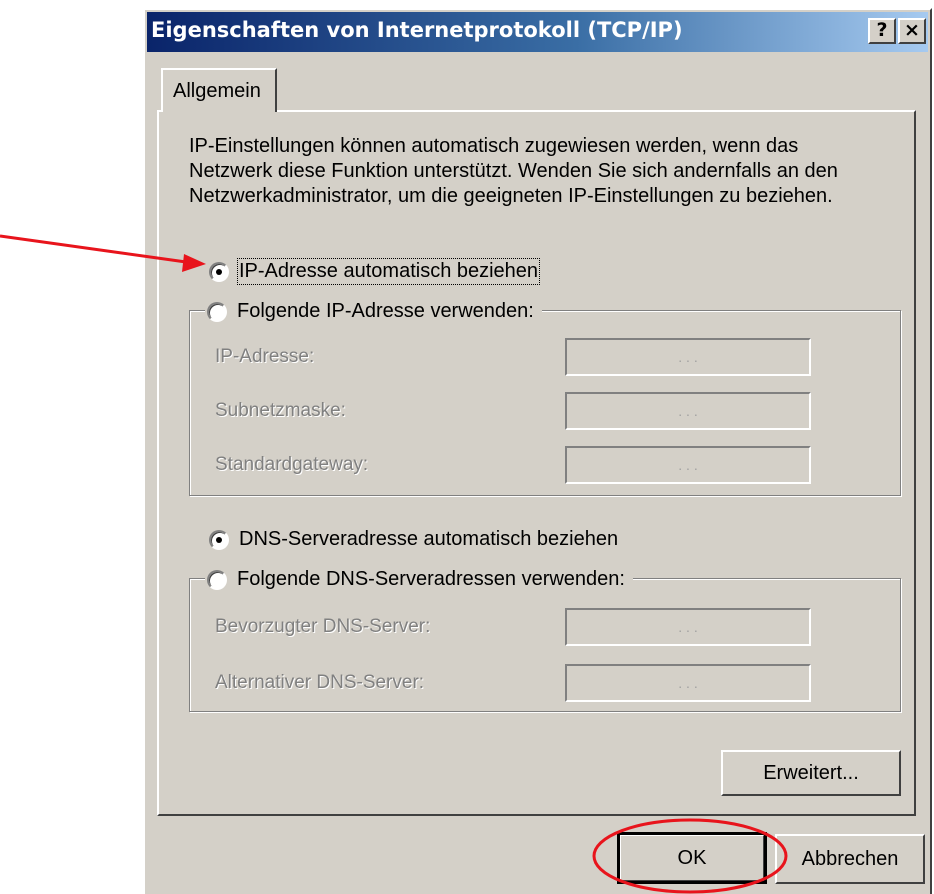 This screenshot has height=894, width=934. I want to click on red-circle-annotation, so click(690, 856).